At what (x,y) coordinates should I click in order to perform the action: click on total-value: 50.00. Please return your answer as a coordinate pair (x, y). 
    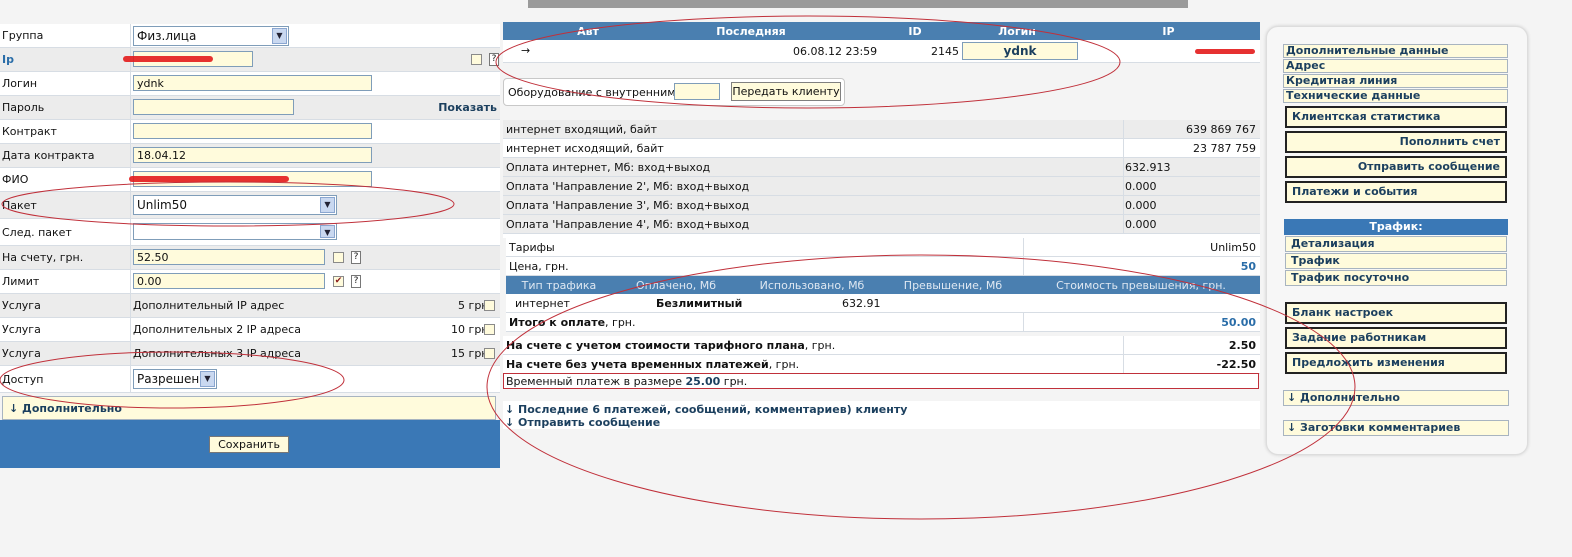
    Looking at the image, I should click on (1238, 322).